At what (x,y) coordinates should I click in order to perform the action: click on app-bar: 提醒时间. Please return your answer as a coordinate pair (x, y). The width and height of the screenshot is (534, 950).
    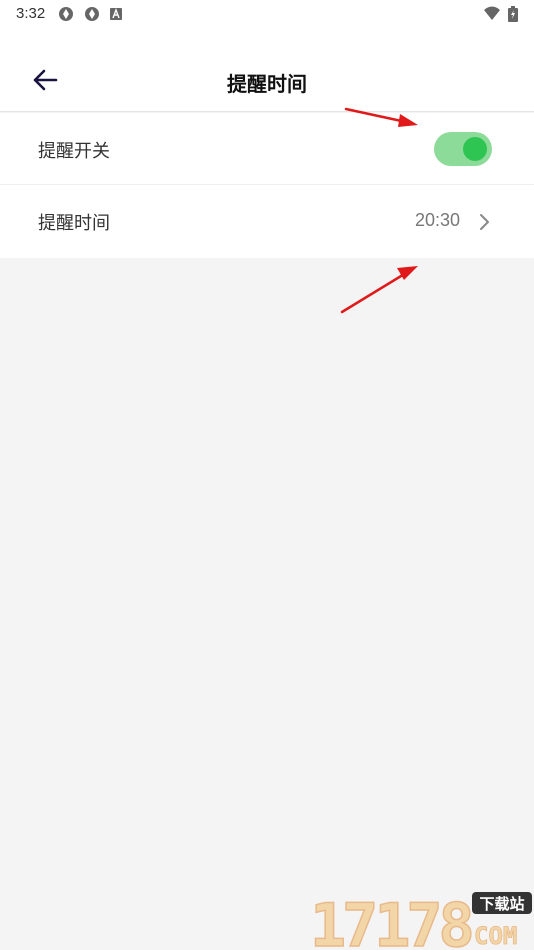
    Looking at the image, I should click on (267, 71).